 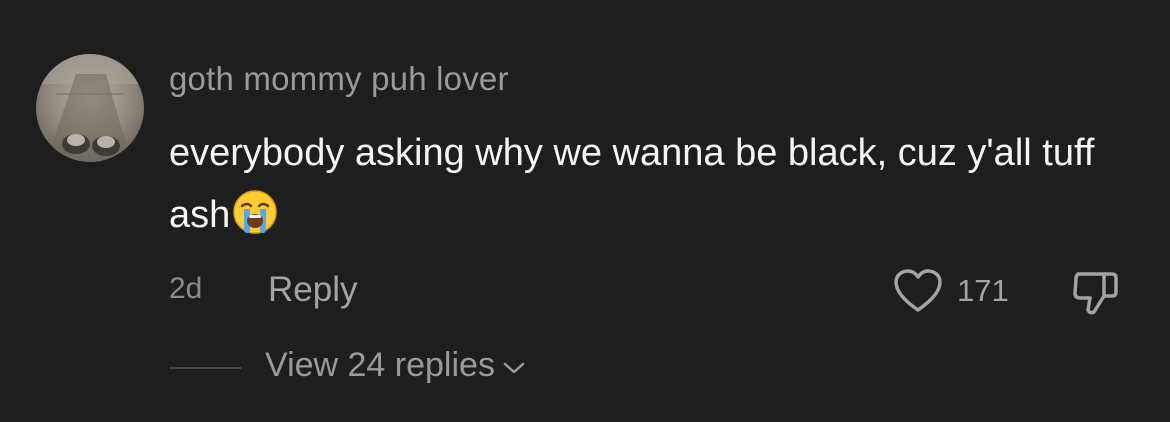 What do you see at coordinates (918, 290) in the screenshot?
I see `heart-icon` at bounding box center [918, 290].